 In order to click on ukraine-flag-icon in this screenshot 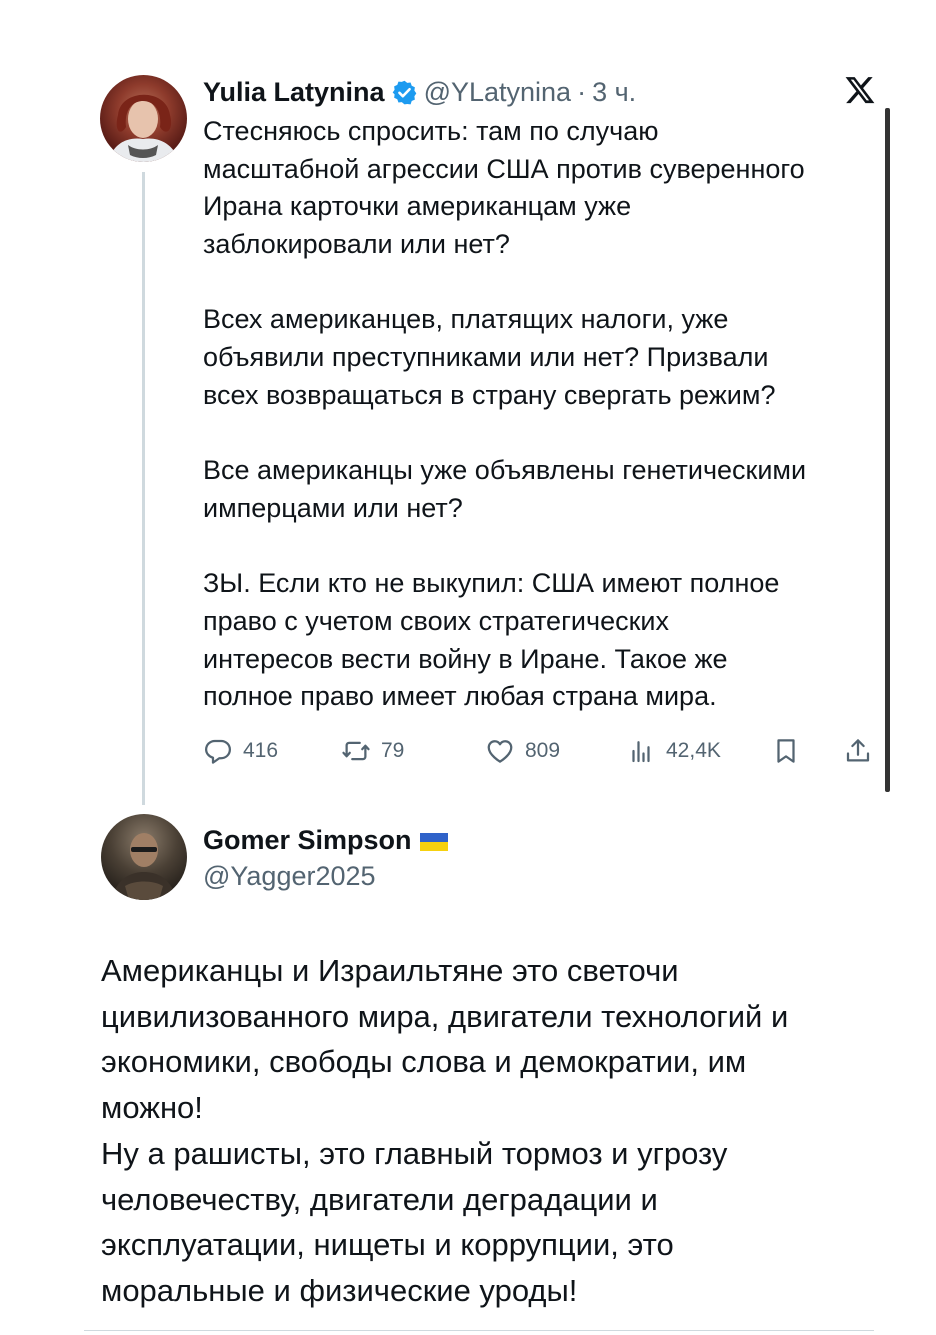, I will do `click(433, 842)`.